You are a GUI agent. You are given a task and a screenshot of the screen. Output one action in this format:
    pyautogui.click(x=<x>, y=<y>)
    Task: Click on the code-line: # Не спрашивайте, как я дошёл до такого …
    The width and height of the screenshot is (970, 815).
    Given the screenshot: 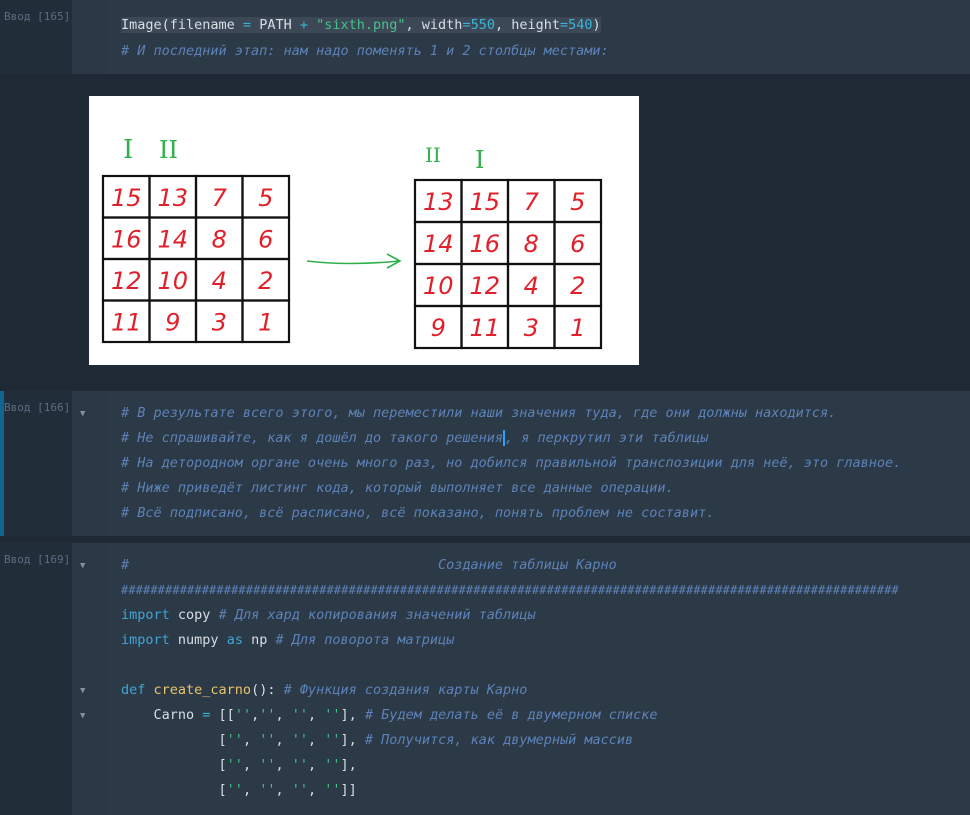 What is the action you would take?
    pyautogui.click(x=414, y=438)
    